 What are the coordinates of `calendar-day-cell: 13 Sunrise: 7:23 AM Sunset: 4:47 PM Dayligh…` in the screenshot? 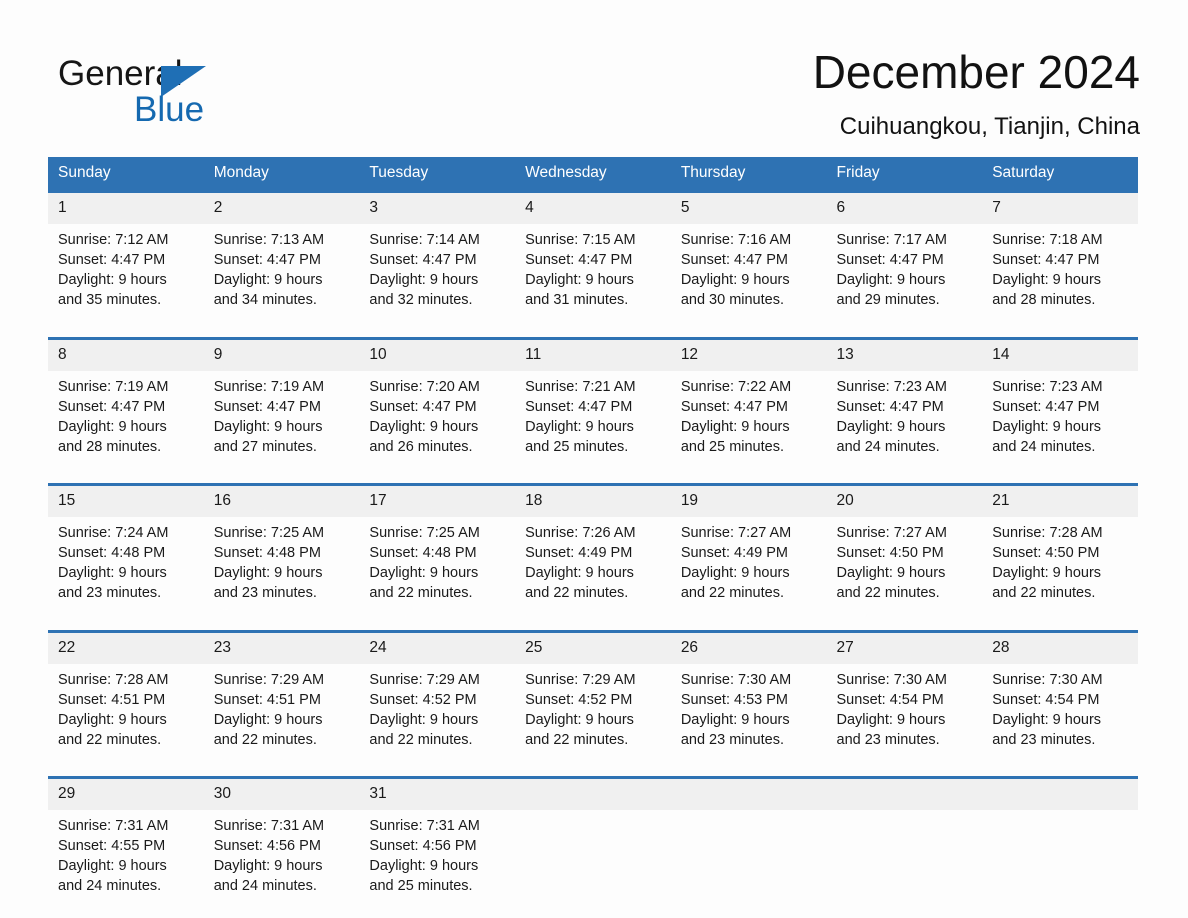 It's located at (904, 401).